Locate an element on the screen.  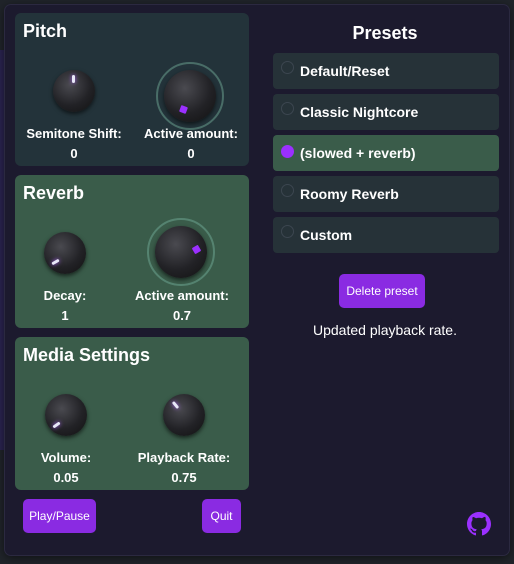
status-message: Updated playback rate. is located at coordinates (385, 330).